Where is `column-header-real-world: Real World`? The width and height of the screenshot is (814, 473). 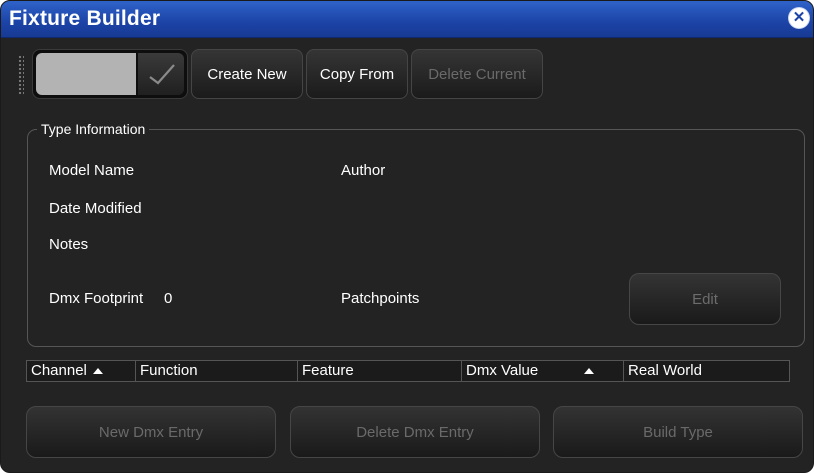 column-header-real-world: Real World is located at coordinates (706, 371).